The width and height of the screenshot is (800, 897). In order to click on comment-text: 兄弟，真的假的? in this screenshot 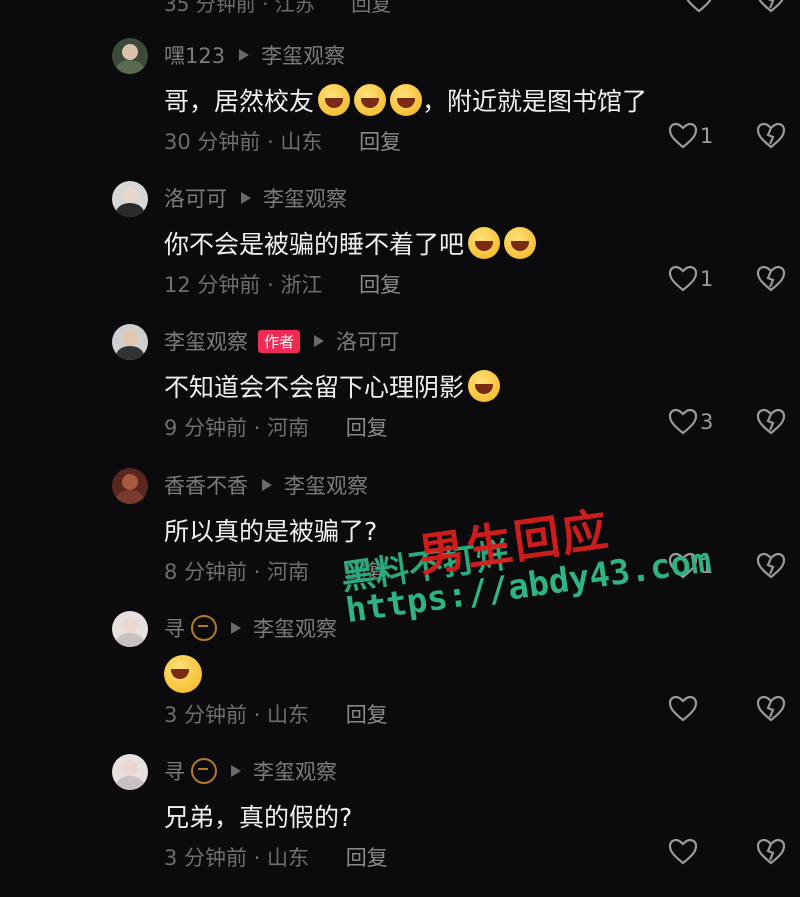, I will do `click(258, 816)`.